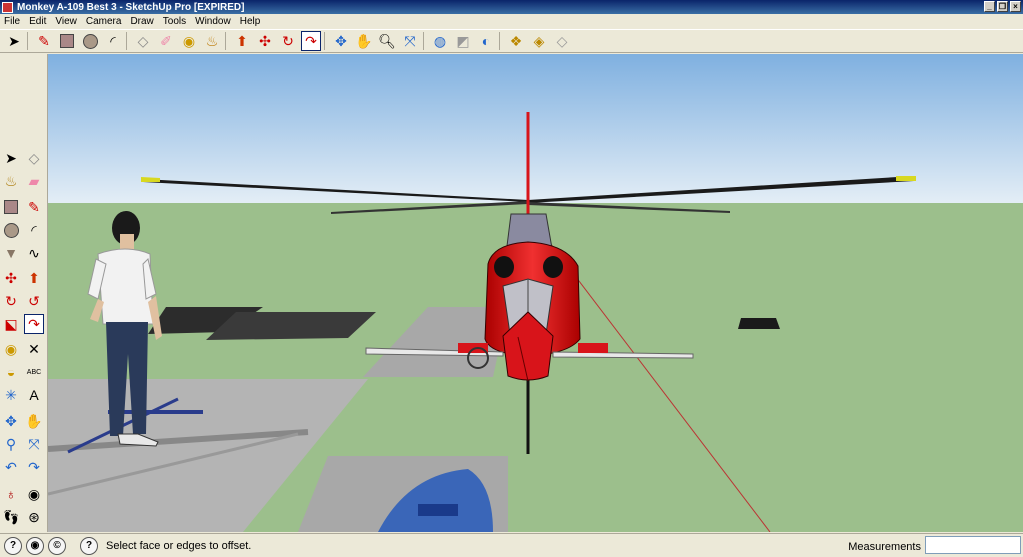 The height and width of the screenshot is (557, 1023). Describe the element at coordinates (34, 158) in the screenshot. I see `component-icon: ◇` at that location.